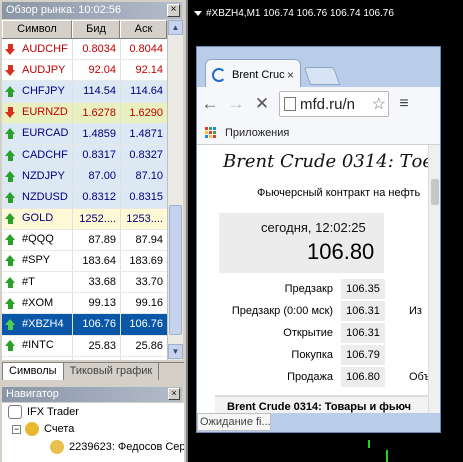 This screenshot has height=462, width=463. What do you see at coordinates (84, 240) in the screenshot?
I see `table-row: #QQQ 87.89 87.94` at bounding box center [84, 240].